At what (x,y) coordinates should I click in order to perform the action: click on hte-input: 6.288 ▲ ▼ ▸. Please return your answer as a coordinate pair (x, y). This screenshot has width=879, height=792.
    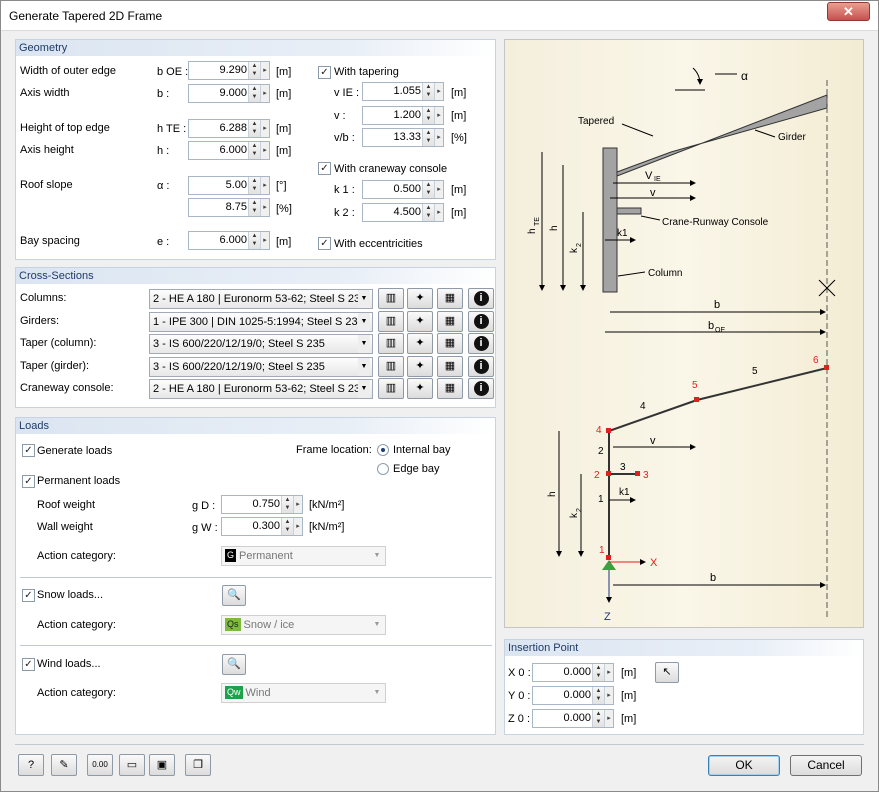
    Looking at the image, I should click on (229, 128).